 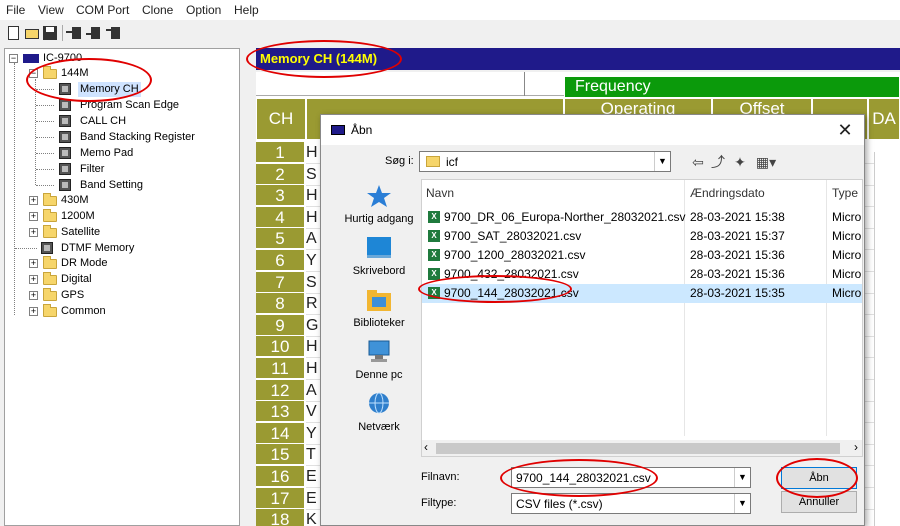 I want to click on write-to-radio-icon, so click(x=94, y=33).